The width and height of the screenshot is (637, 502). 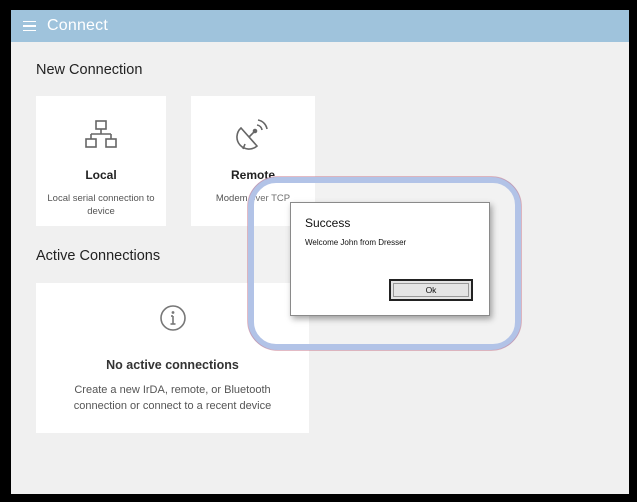 I want to click on local-connection-card: Local Local serial connection to device, so click(x=101, y=161).